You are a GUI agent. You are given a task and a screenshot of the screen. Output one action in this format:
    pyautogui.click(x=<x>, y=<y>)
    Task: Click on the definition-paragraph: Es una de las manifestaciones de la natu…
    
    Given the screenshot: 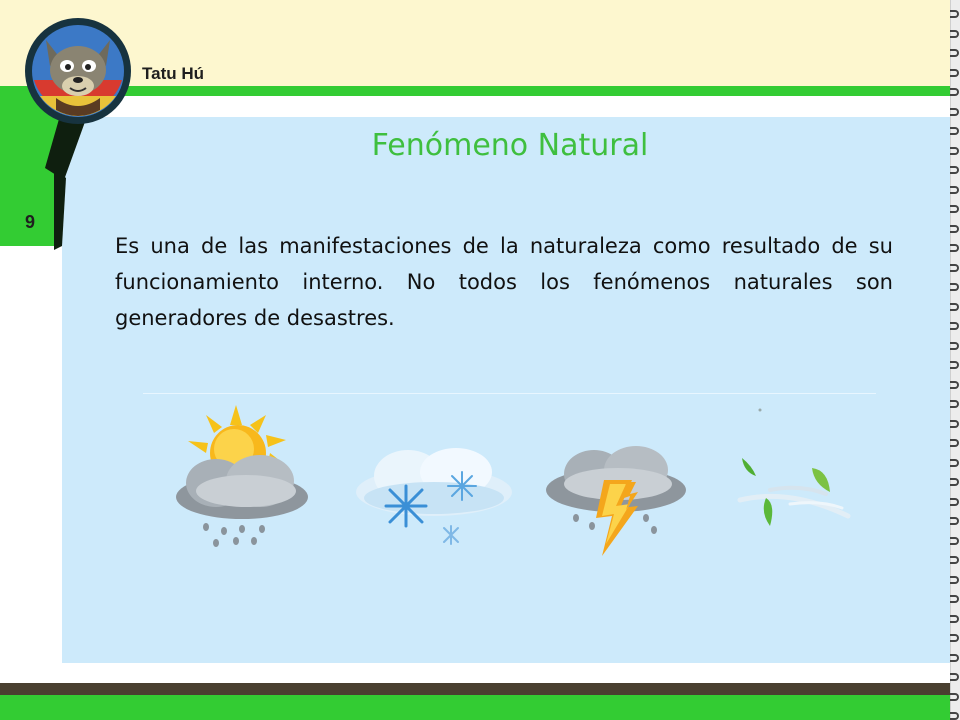 What is the action you would take?
    pyautogui.click(x=504, y=282)
    